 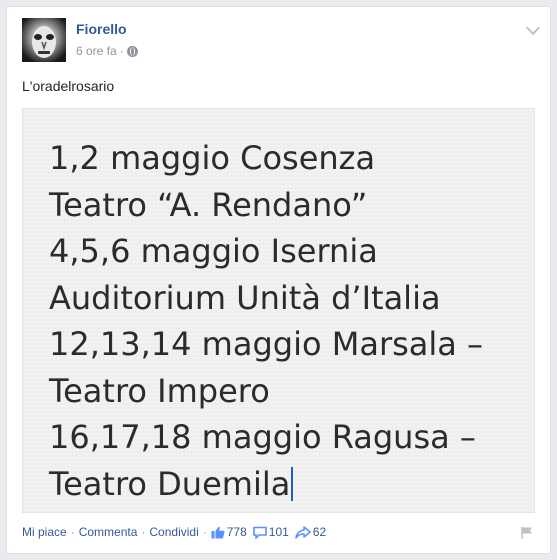 I want to click on chevron-down-icon, so click(x=533, y=28).